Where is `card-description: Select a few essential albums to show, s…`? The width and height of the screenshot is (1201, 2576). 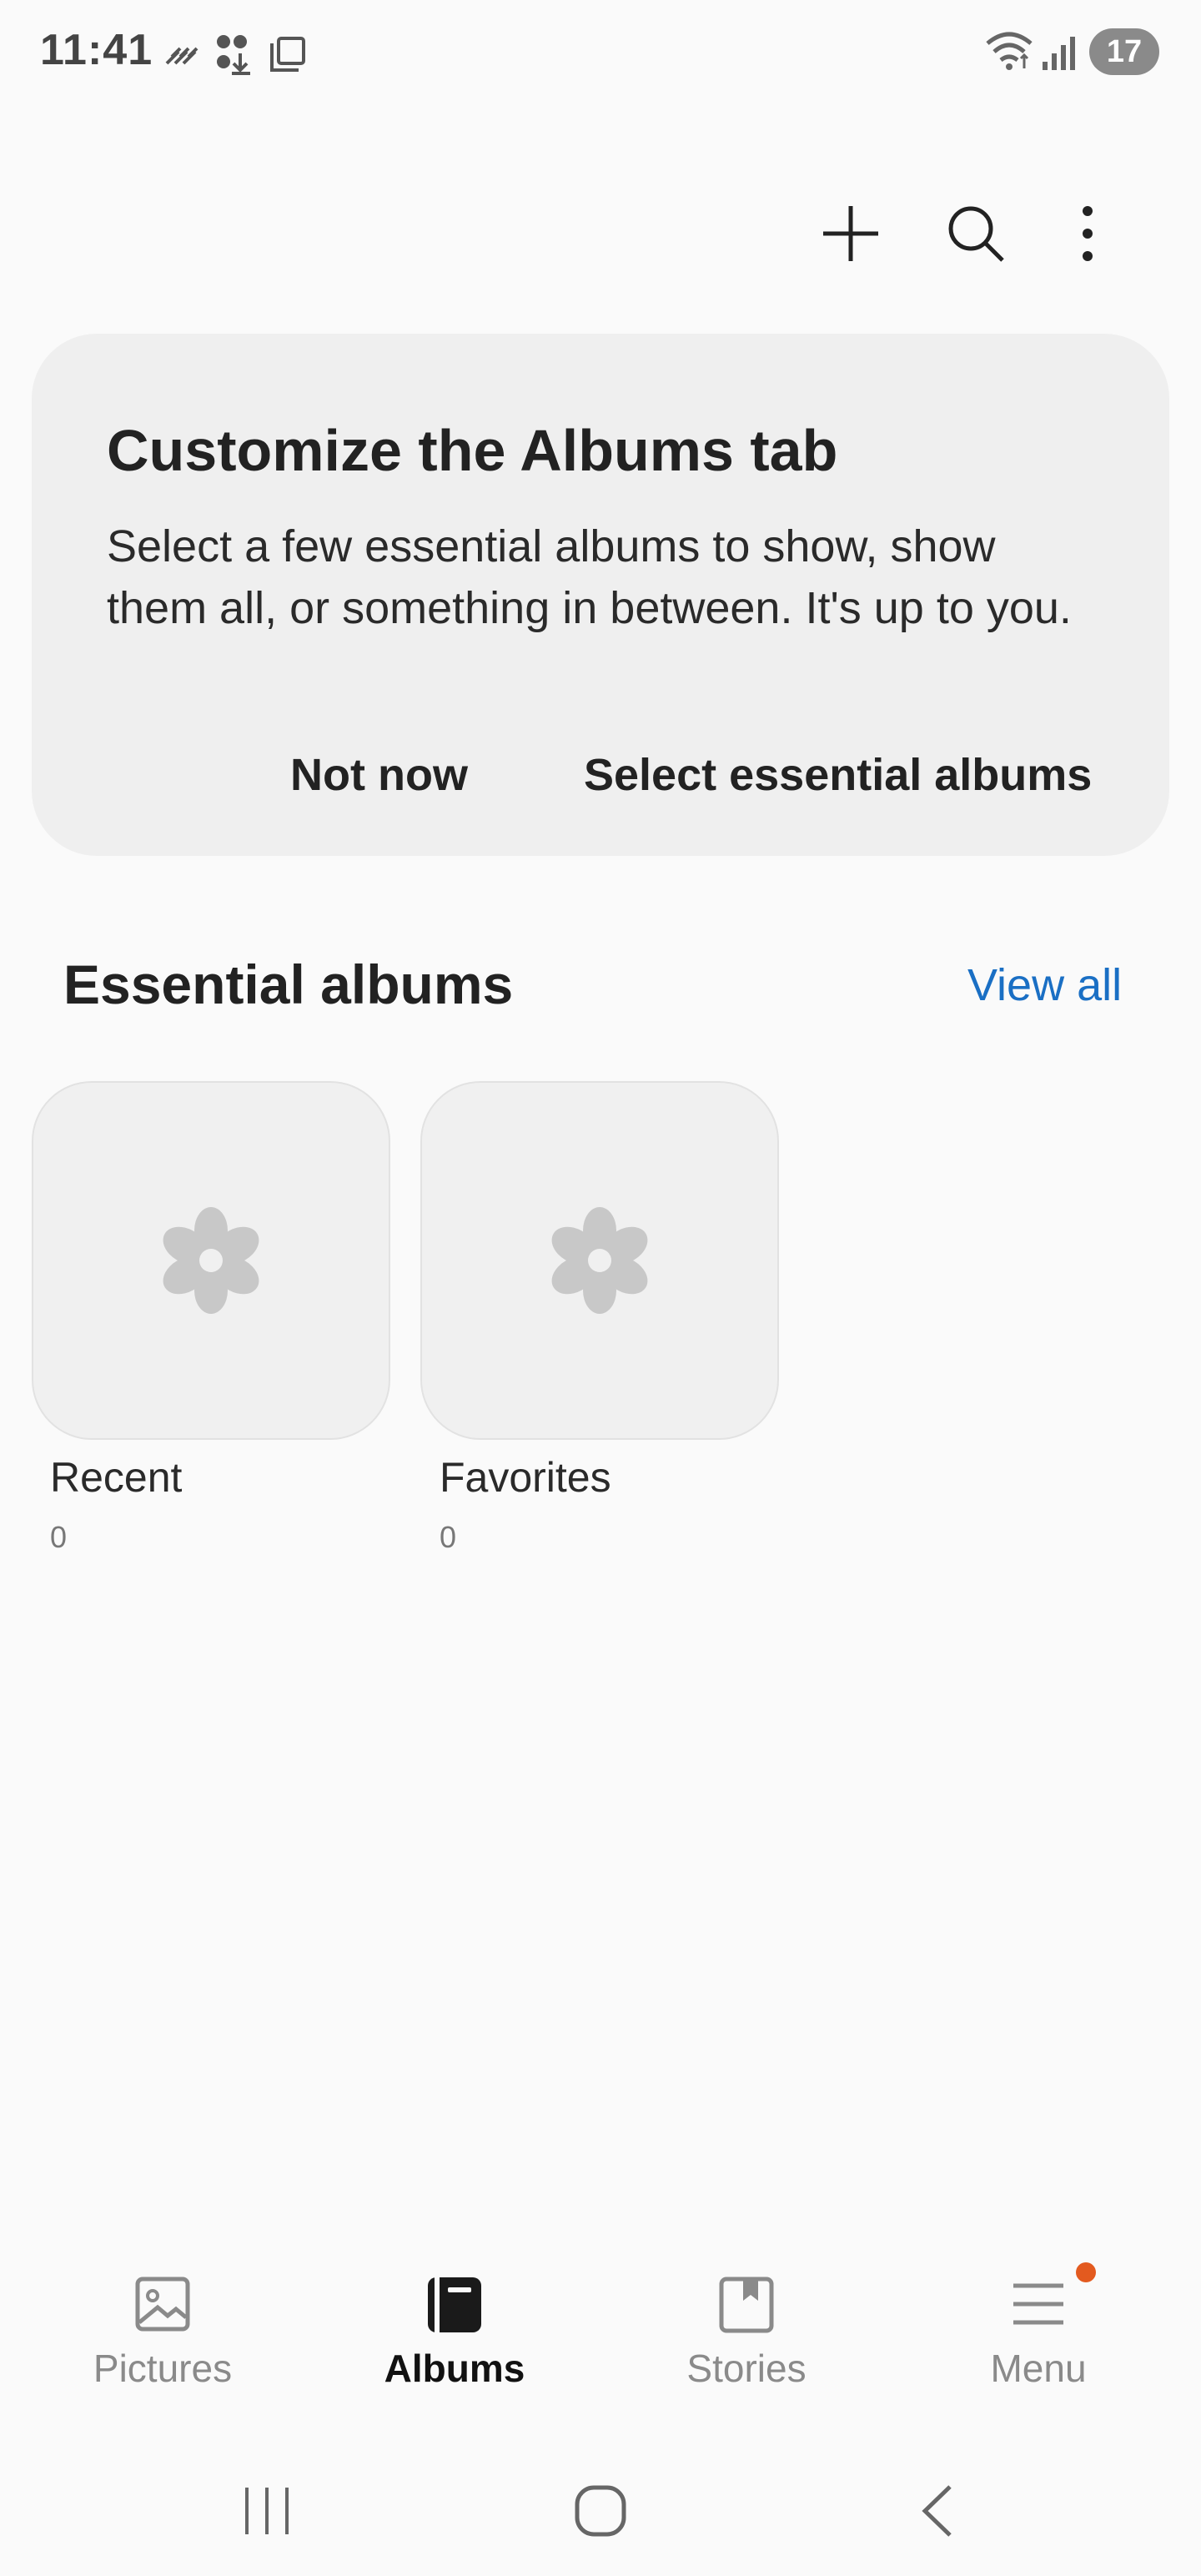
card-description: Select a few essential albums to show, s… is located at coordinates (590, 577).